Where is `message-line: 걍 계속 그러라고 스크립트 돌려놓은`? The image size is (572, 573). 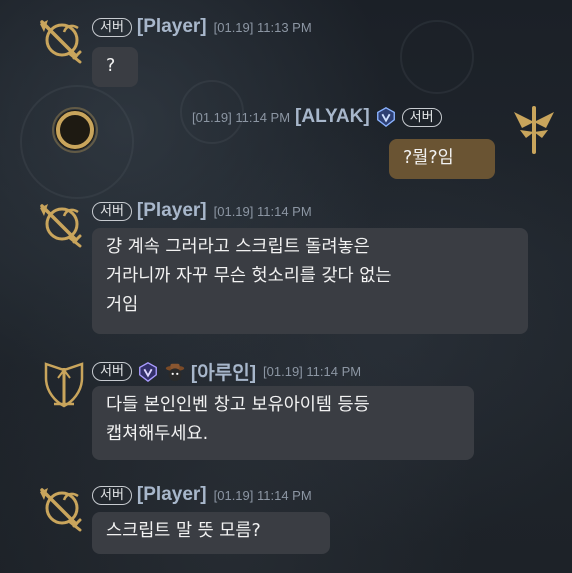 message-line: 걍 계속 그러라고 스크립트 돌려놓은 is located at coordinates (238, 247).